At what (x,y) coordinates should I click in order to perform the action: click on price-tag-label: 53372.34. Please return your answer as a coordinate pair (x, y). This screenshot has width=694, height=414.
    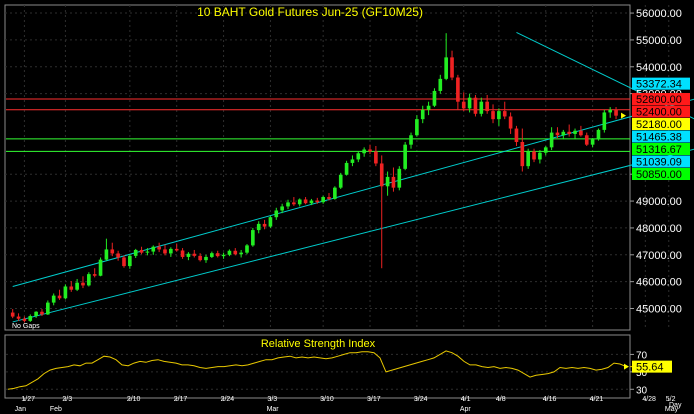
    Looking at the image, I should click on (659, 85).